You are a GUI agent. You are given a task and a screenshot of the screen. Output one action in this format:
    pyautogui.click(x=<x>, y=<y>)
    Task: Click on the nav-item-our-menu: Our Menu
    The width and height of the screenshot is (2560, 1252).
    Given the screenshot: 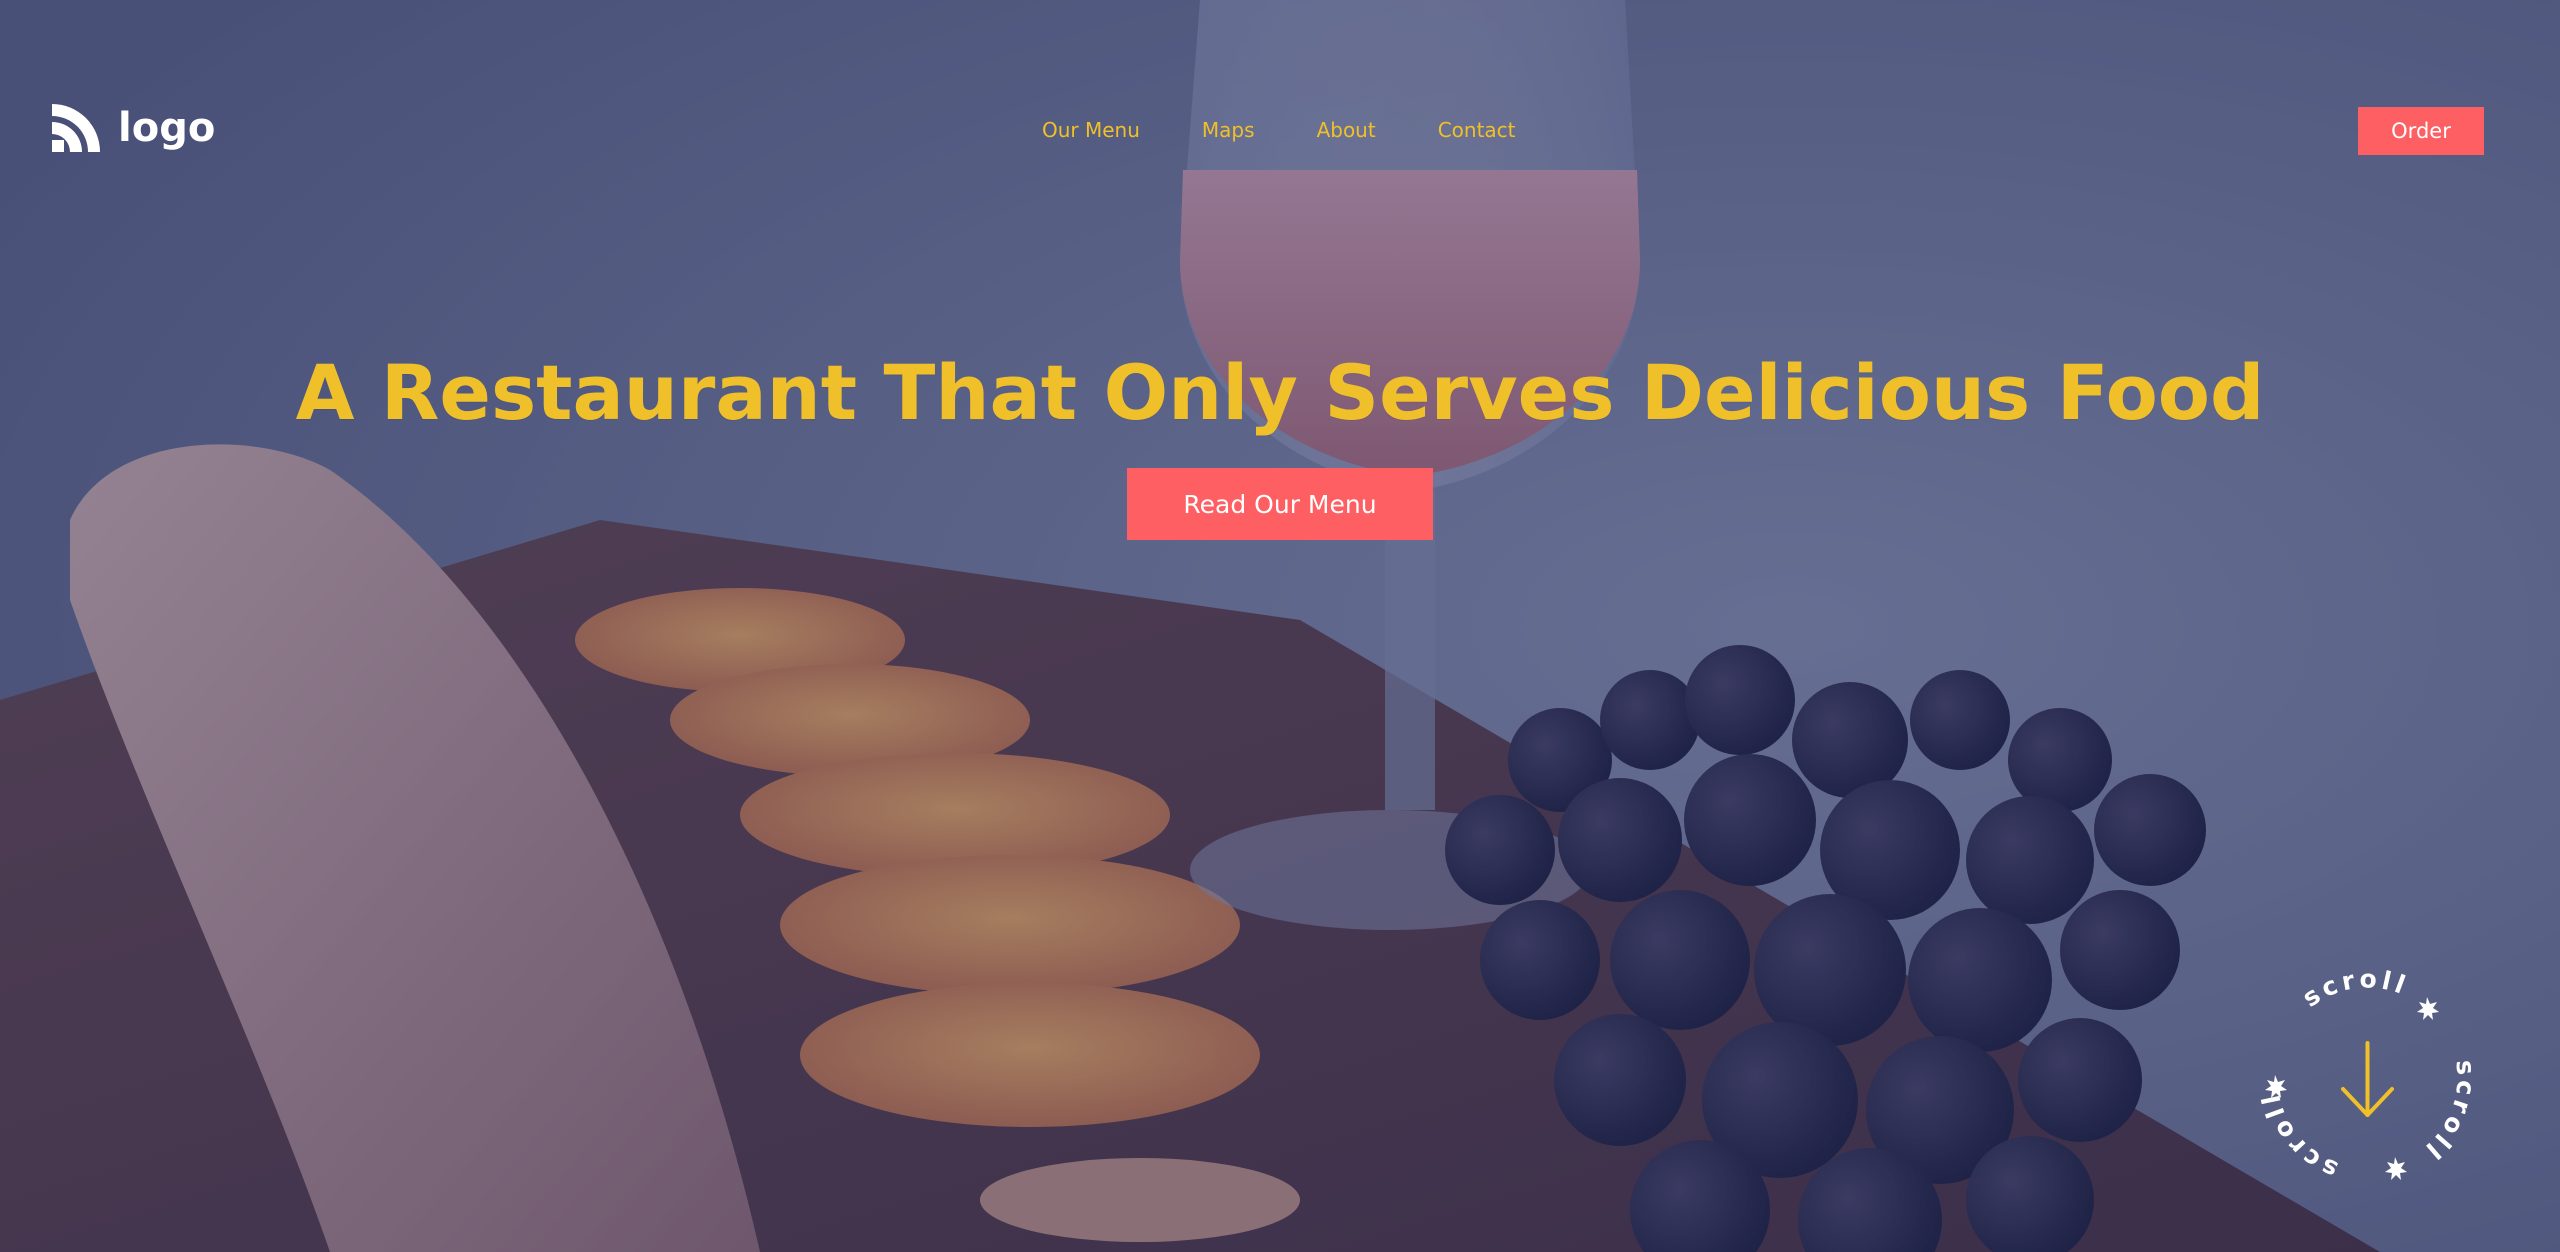 What is the action you would take?
    pyautogui.click(x=1091, y=130)
    